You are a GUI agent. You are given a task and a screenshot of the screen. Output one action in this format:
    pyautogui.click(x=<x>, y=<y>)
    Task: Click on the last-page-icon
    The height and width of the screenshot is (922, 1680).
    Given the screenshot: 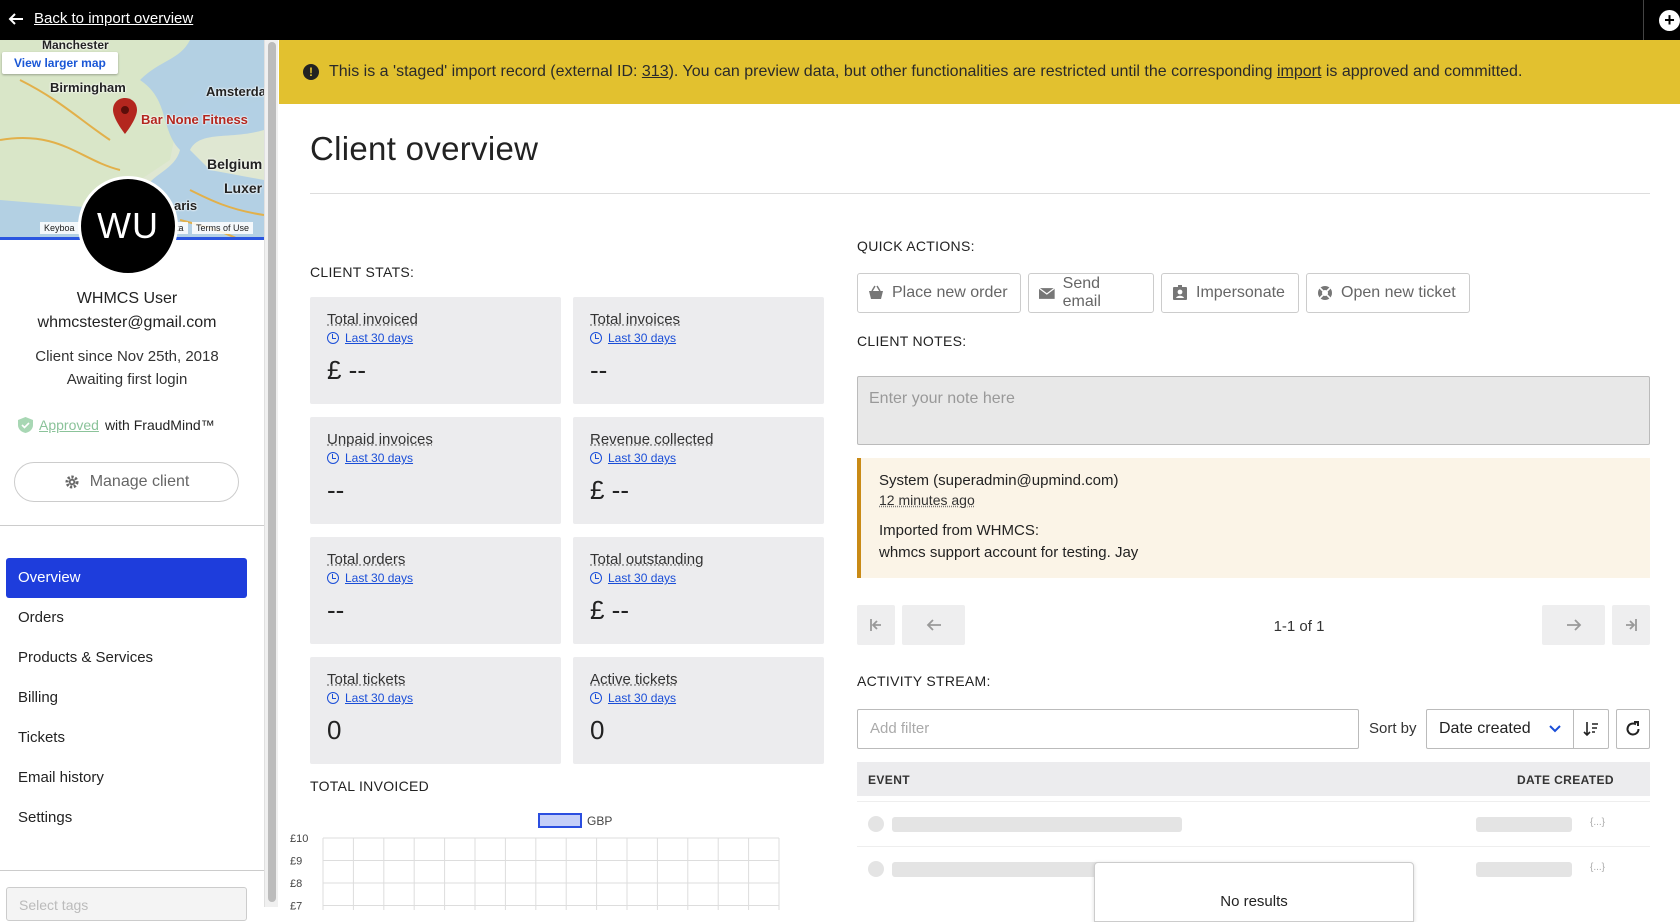 What is the action you would take?
    pyautogui.click(x=1631, y=625)
    